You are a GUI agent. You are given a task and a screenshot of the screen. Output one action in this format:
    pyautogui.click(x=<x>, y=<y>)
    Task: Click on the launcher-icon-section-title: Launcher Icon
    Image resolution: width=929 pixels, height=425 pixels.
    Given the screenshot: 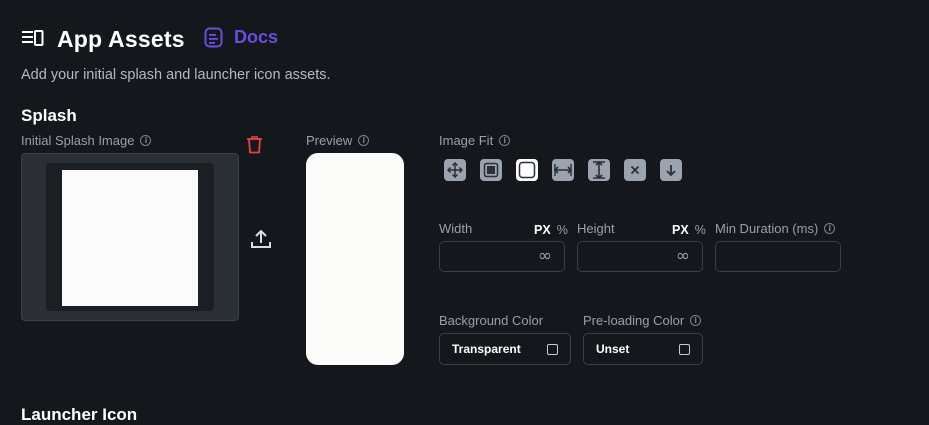 What is the action you would take?
    pyautogui.click(x=79, y=414)
    